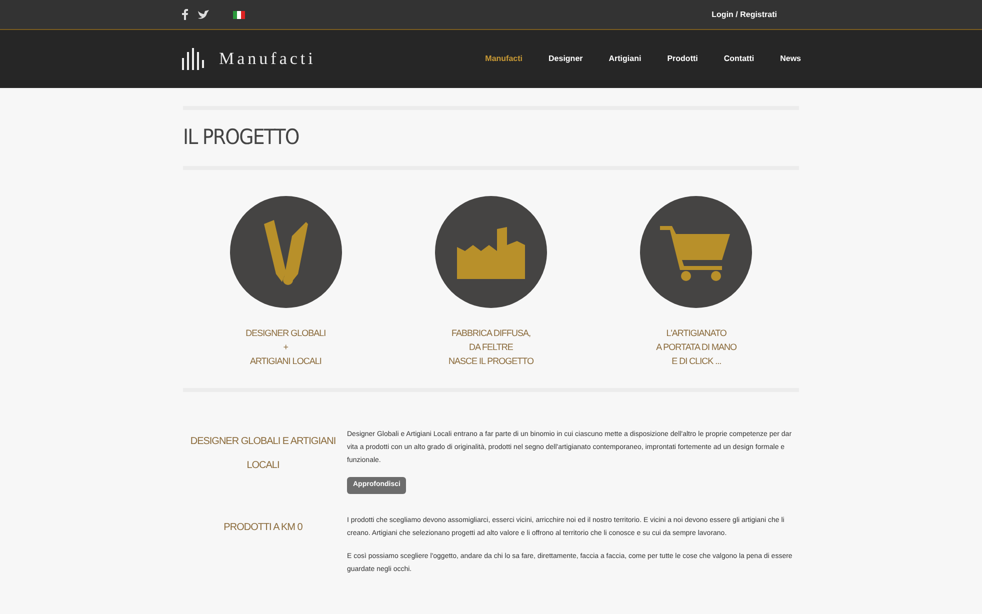 The height and width of the screenshot is (614, 982). What do you see at coordinates (286, 361) in the screenshot?
I see `feature-caption: ARTIGIANI LOCALI` at bounding box center [286, 361].